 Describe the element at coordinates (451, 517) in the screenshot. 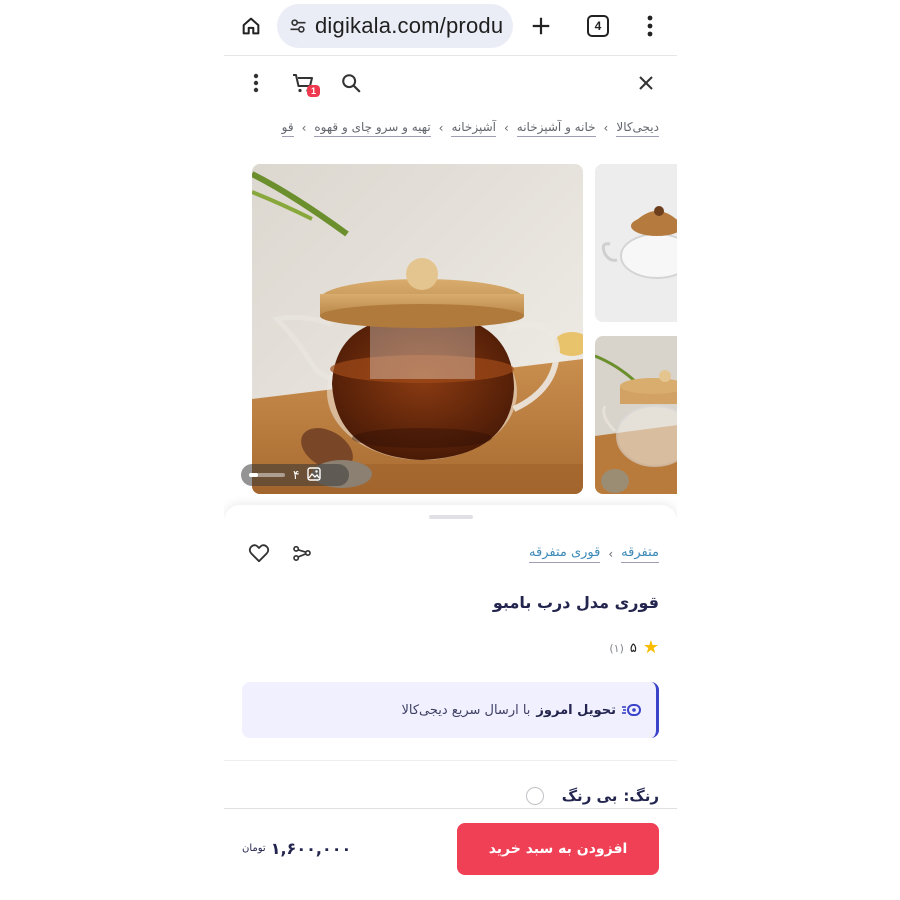

I see `sheet-handle` at that location.